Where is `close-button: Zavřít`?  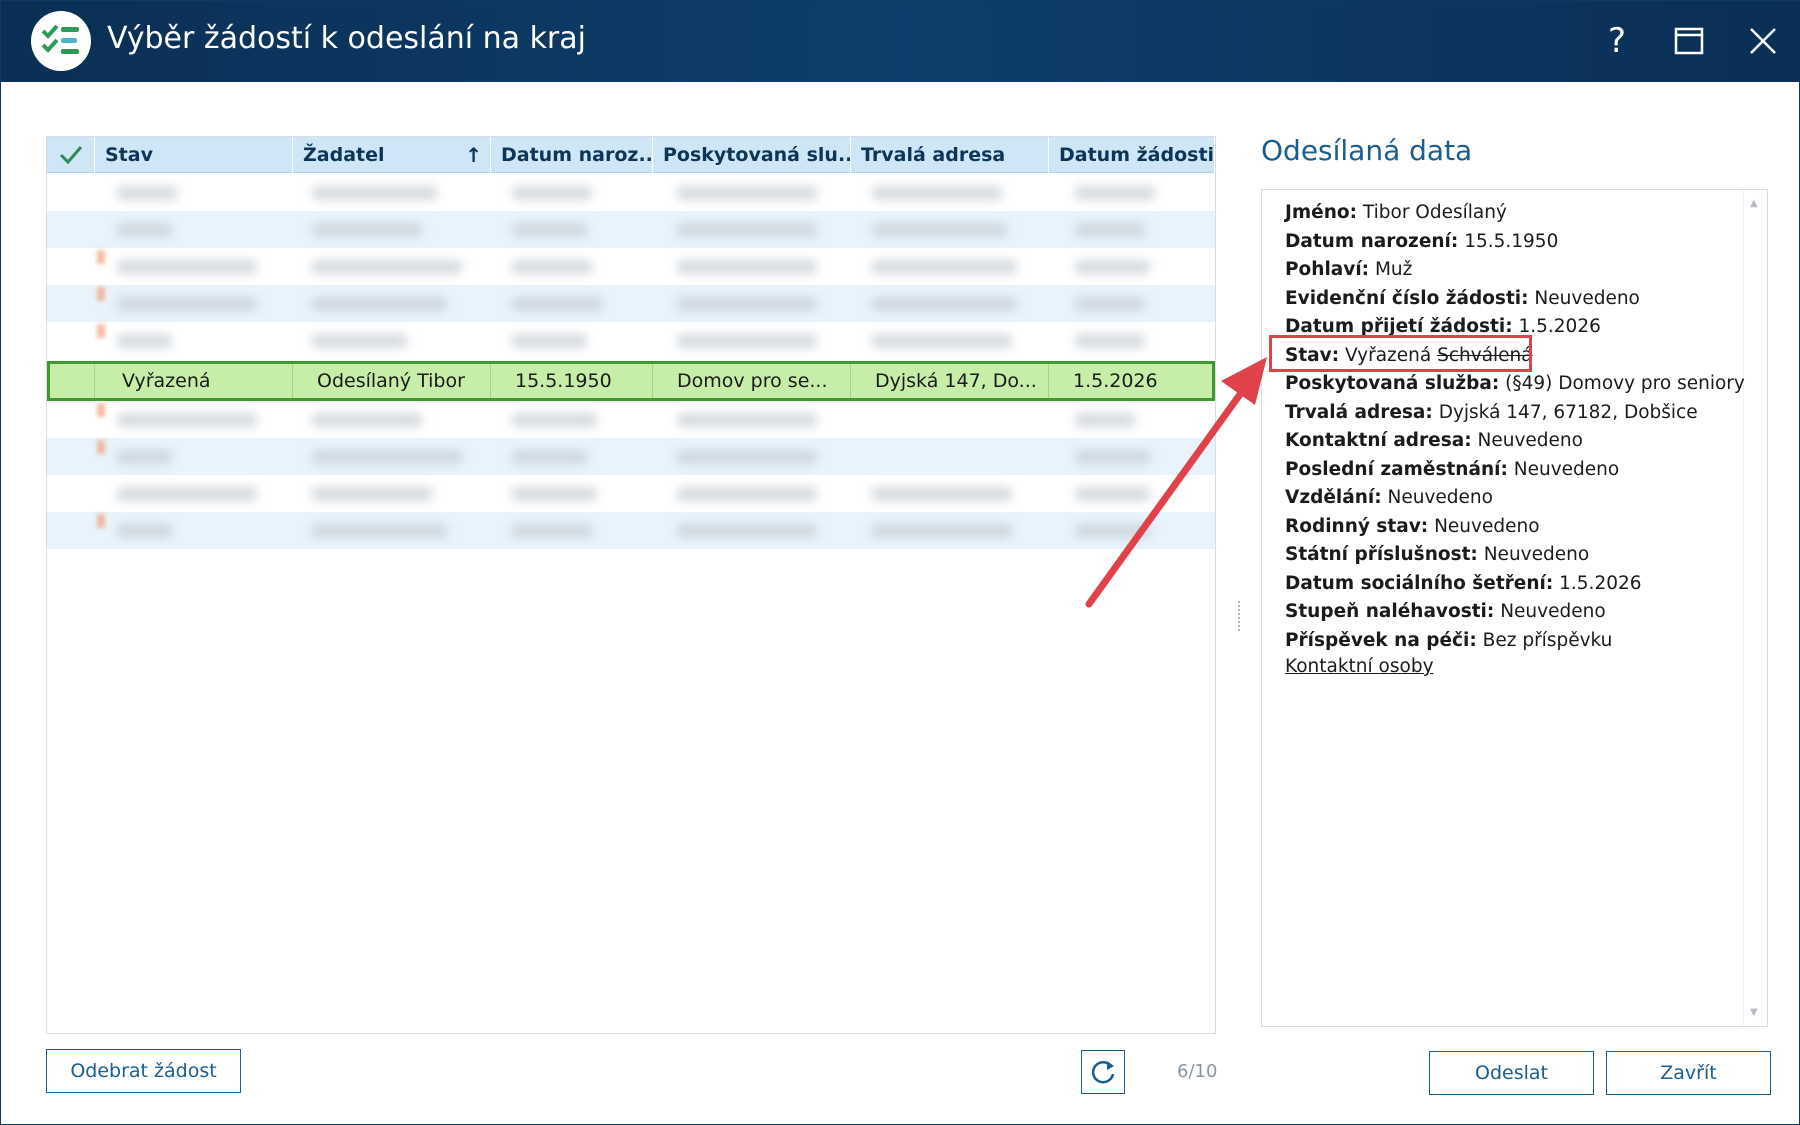 close-button: Zavřít is located at coordinates (1688, 1073).